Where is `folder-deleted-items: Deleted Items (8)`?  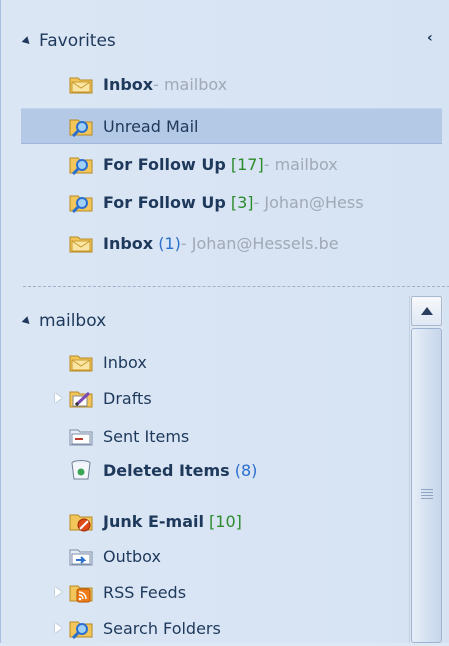
folder-deleted-items: Deleted Items (8) is located at coordinates (234, 470).